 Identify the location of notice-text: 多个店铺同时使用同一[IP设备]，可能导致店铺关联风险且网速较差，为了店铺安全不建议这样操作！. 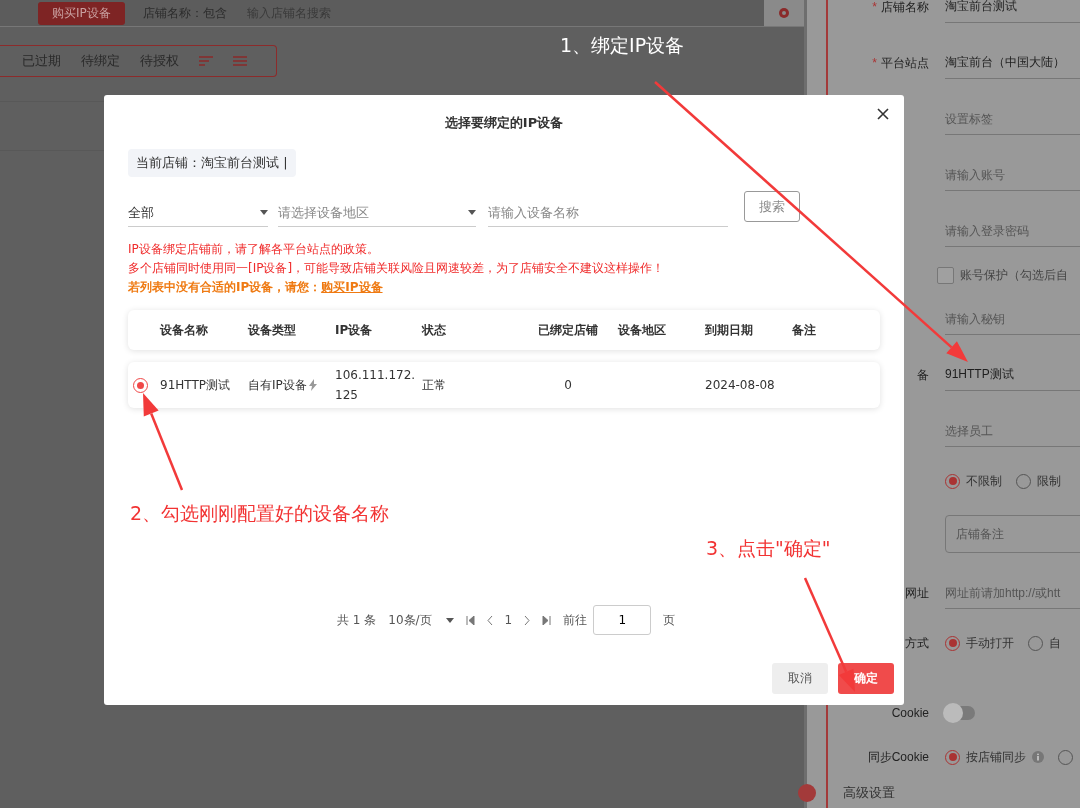
(397, 268).